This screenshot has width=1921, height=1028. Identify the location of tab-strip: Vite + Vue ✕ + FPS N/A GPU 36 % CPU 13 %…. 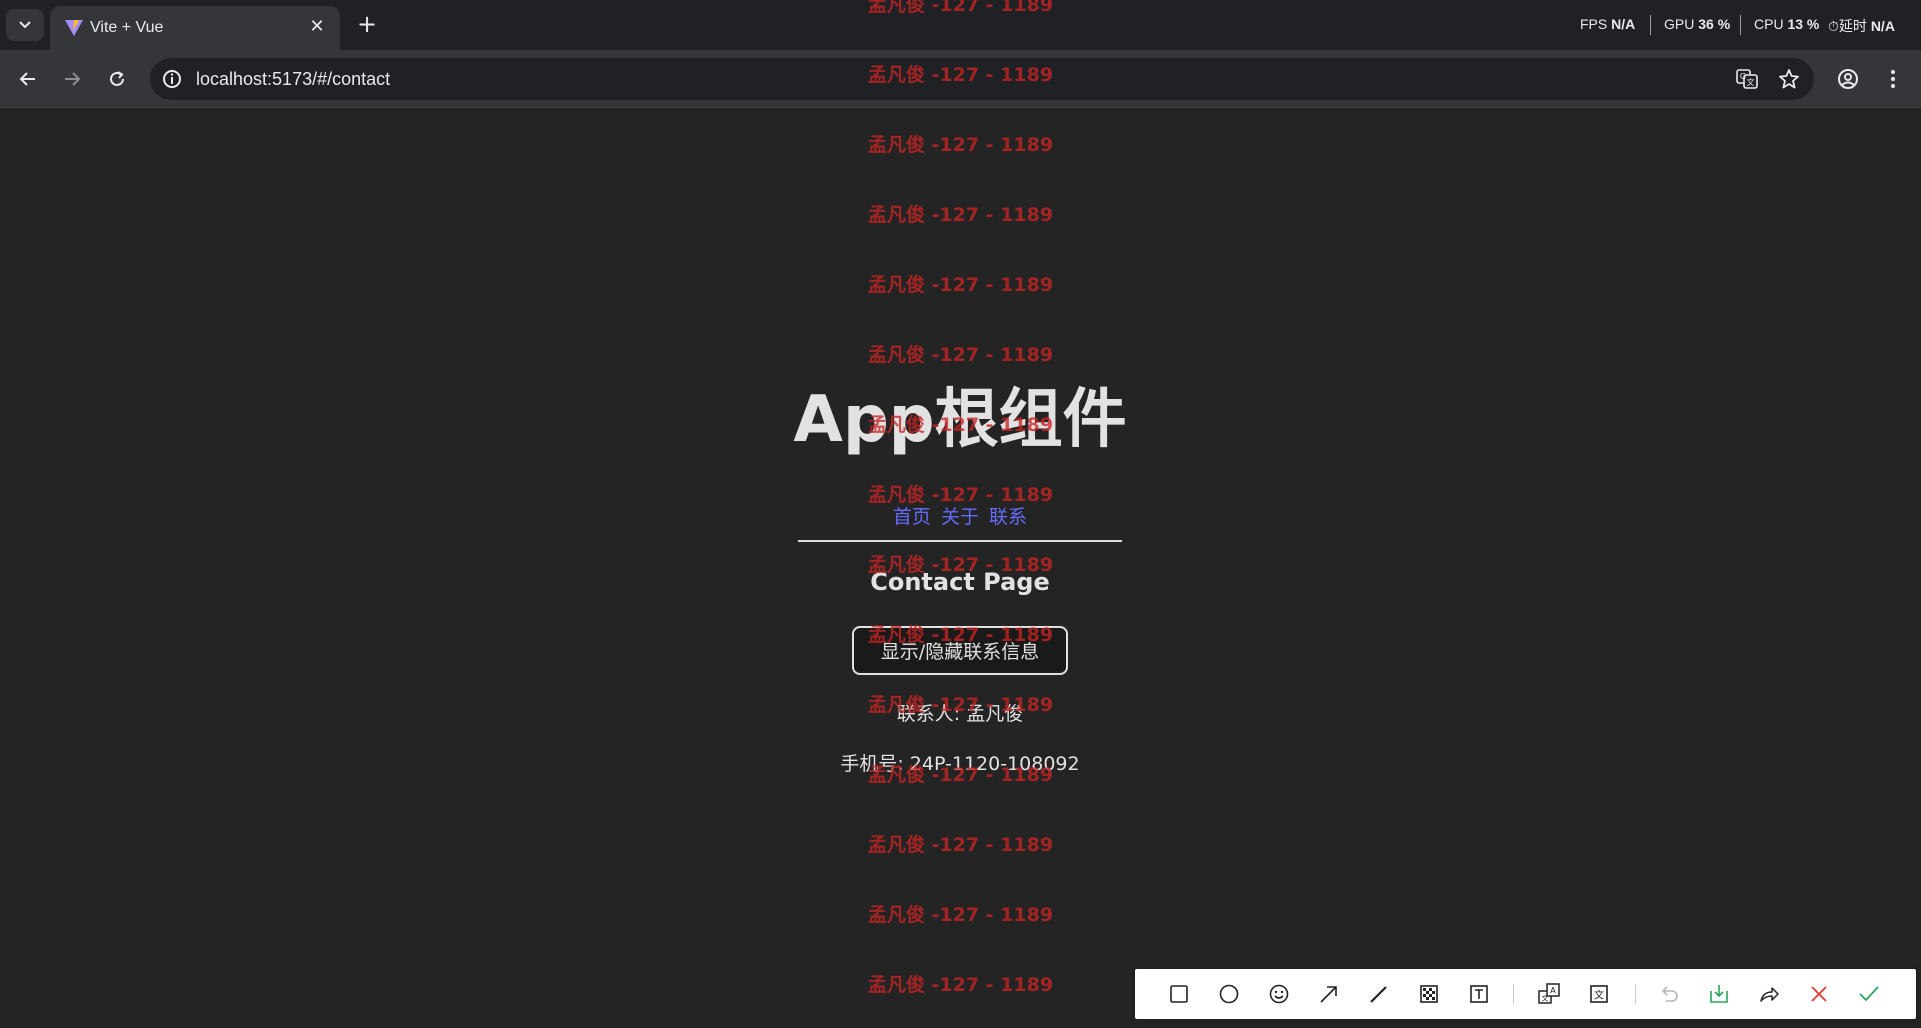
(960, 25).